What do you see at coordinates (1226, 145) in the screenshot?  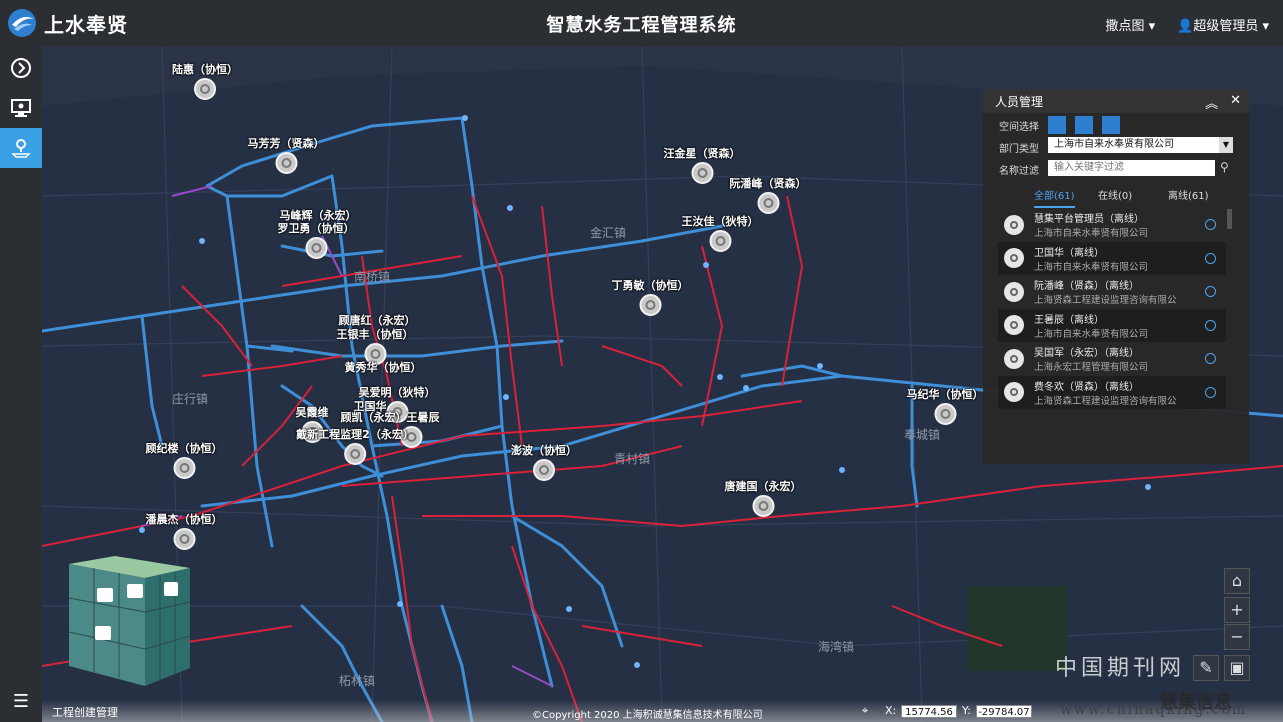 I see `chevron-down-icon: ▼` at bounding box center [1226, 145].